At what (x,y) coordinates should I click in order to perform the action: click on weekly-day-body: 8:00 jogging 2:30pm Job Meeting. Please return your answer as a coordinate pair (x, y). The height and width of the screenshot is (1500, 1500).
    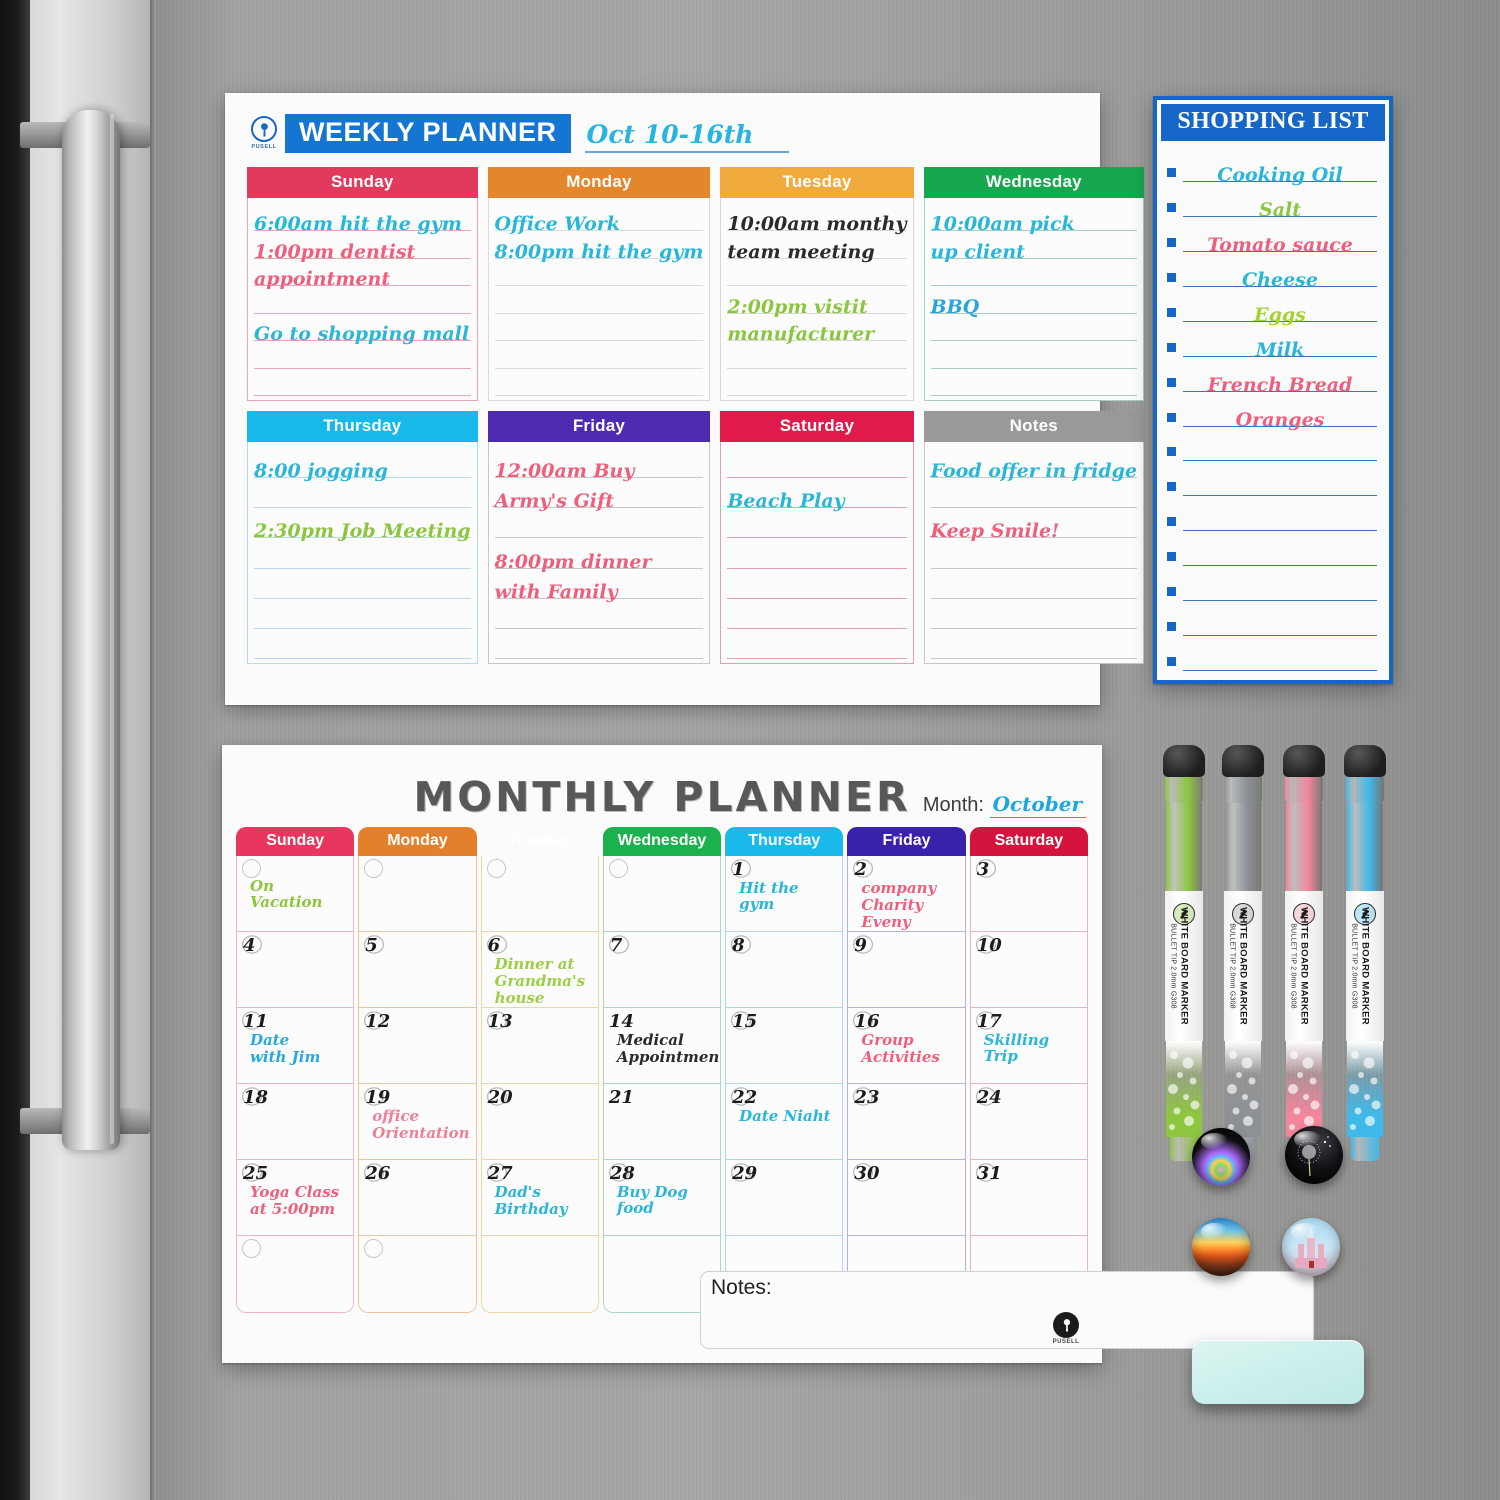
    Looking at the image, I should click on (362, 553).